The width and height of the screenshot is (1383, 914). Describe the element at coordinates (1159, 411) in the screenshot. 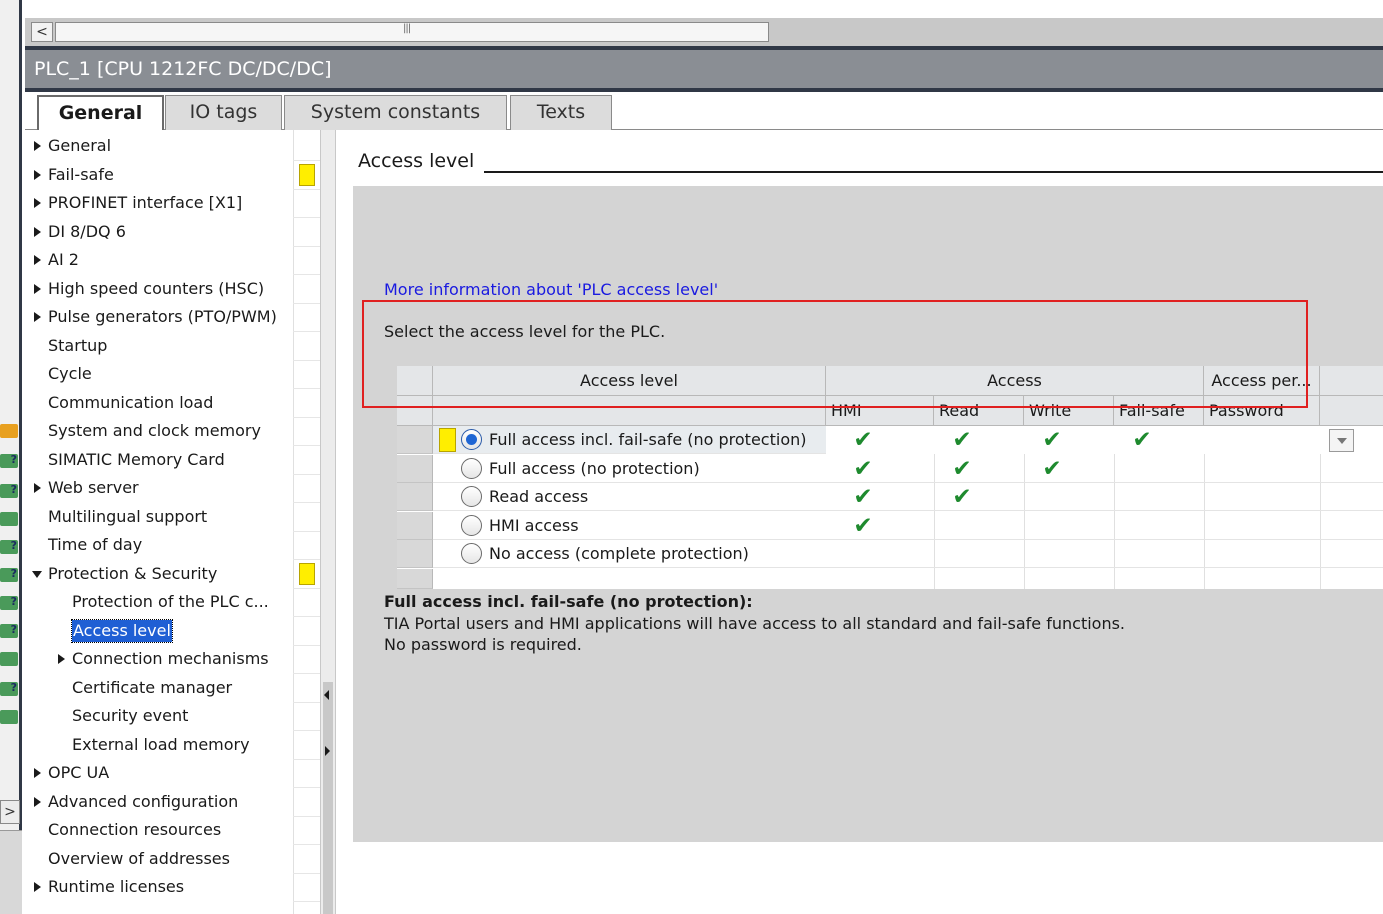

I see `col-failsafe: Fail-safe` at that location.